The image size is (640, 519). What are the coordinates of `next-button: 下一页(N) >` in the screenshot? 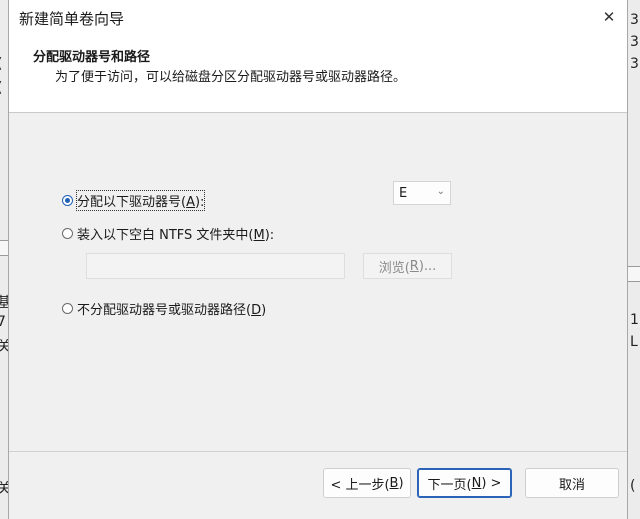 It's located at (464, 483).